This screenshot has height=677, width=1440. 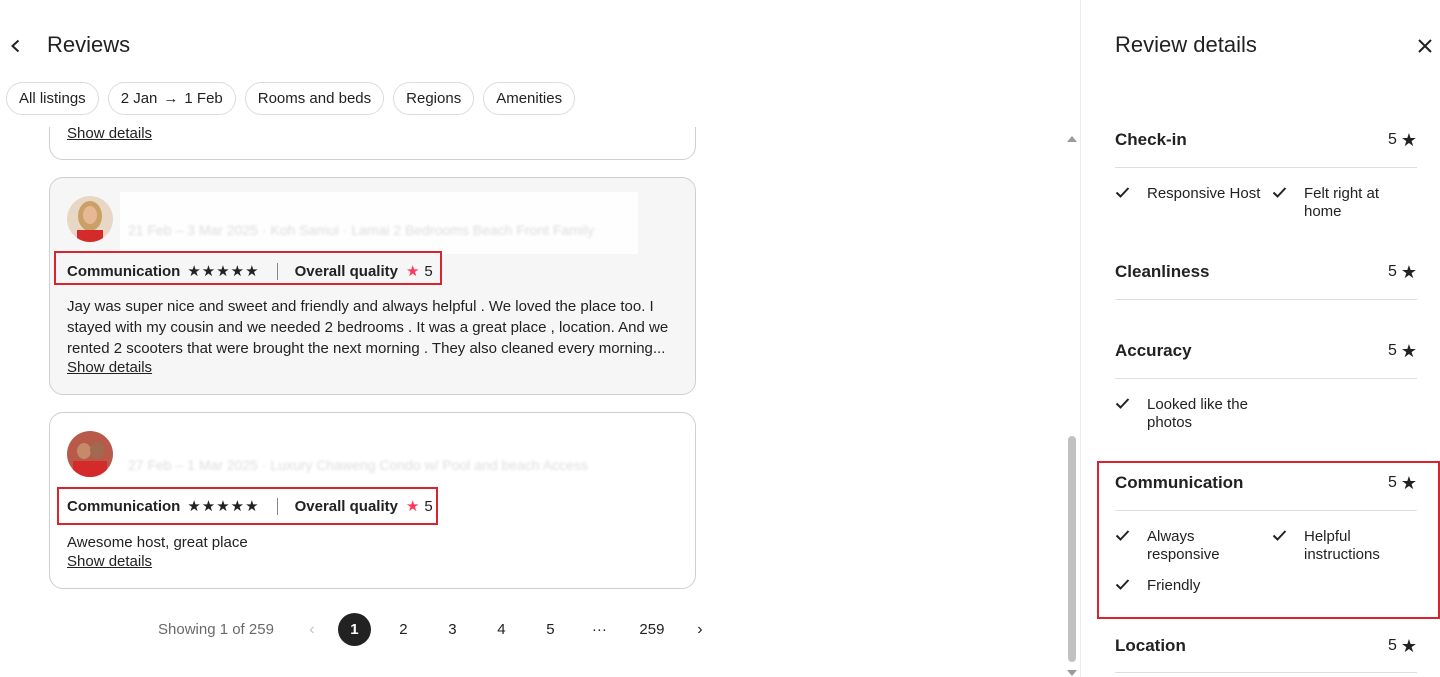 I want to click on page-4-button: 4, so click(x=501, y=629).